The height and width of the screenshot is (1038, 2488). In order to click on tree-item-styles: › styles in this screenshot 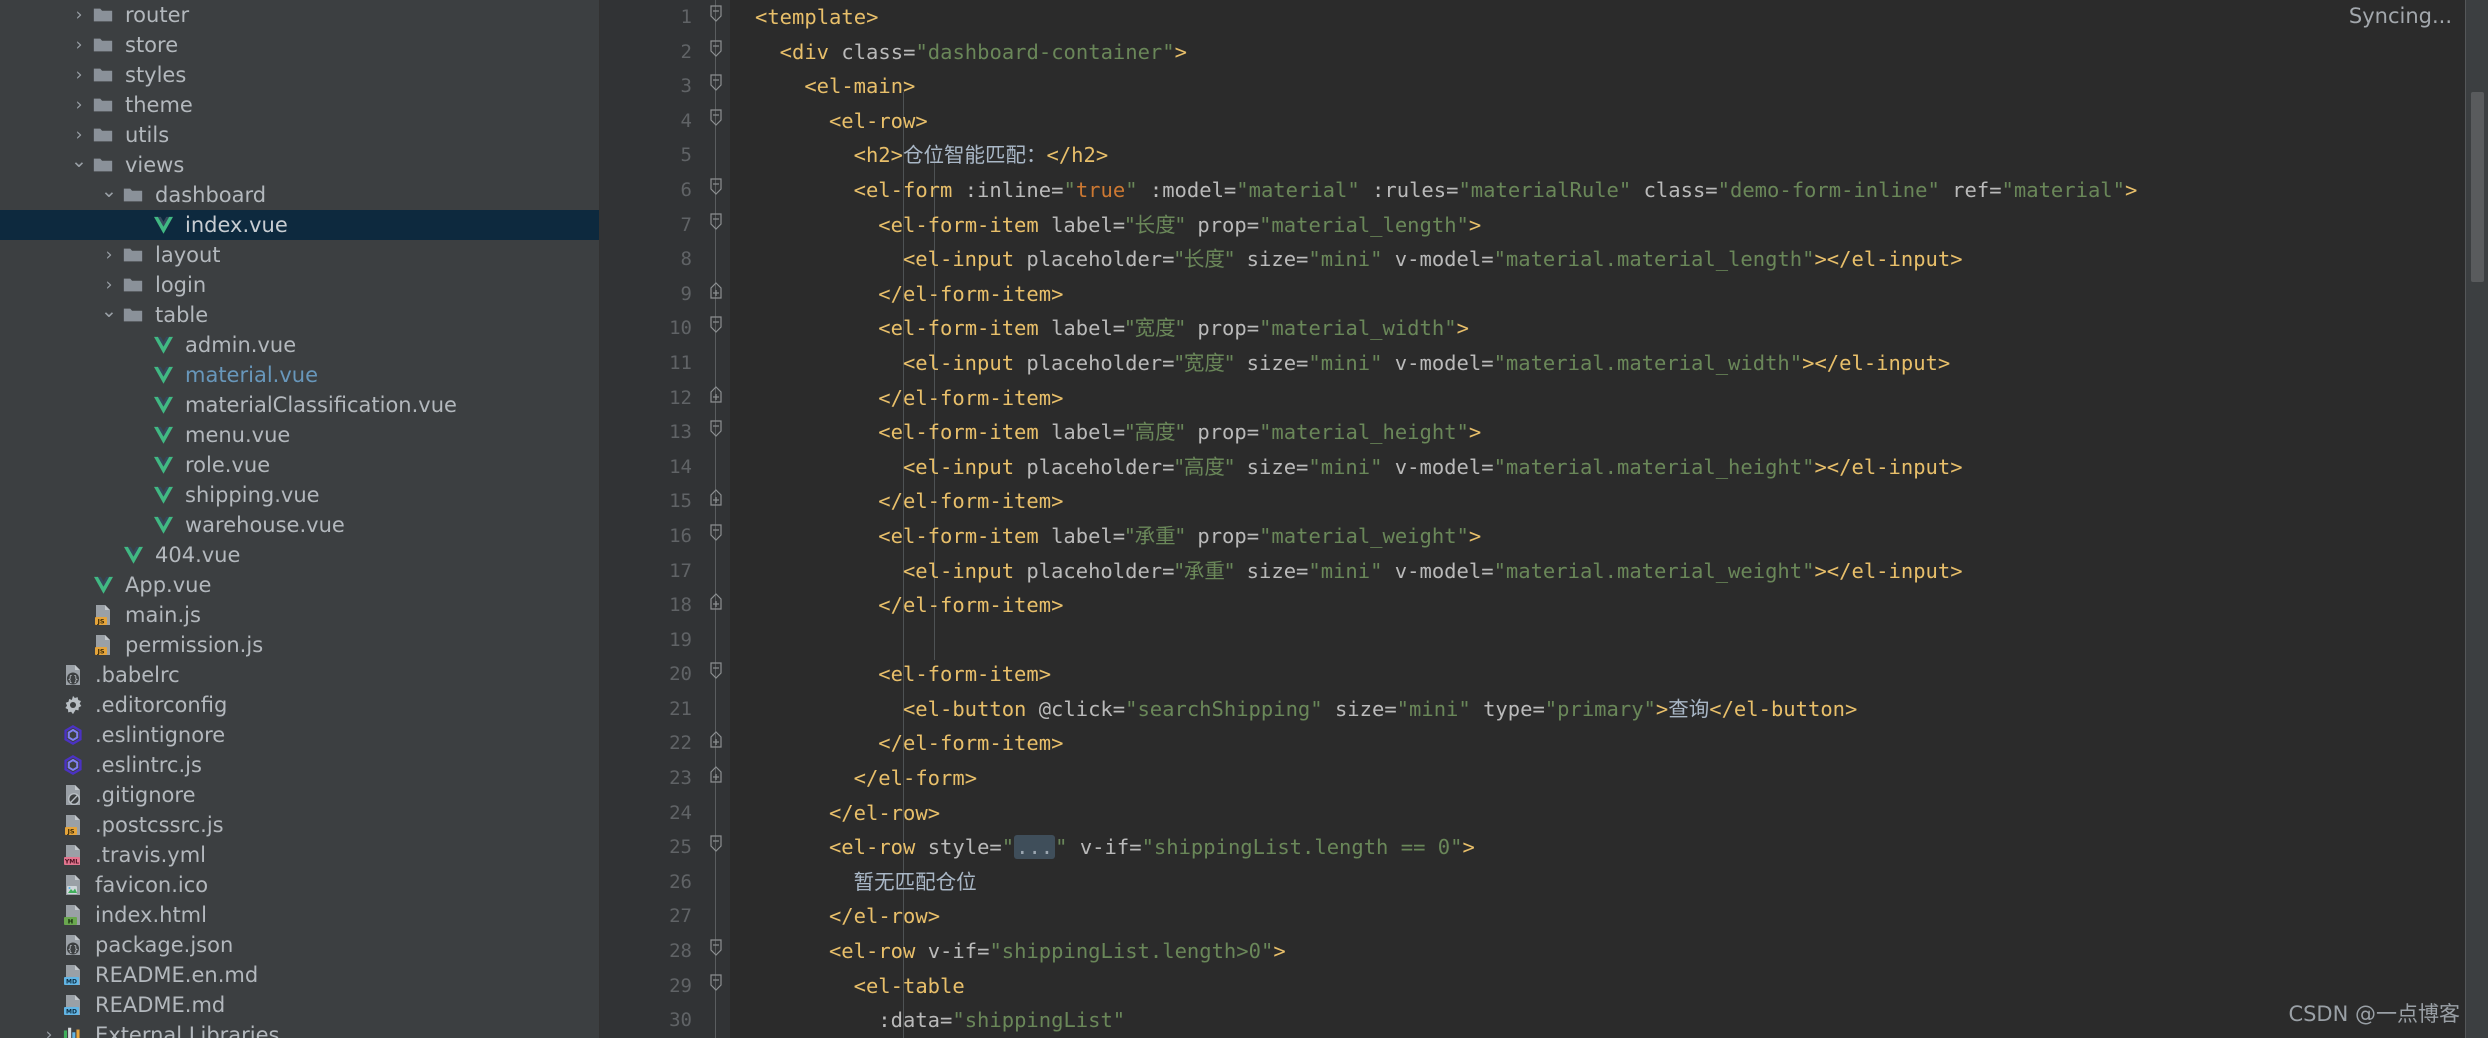, I will do `click(300, 75)`.